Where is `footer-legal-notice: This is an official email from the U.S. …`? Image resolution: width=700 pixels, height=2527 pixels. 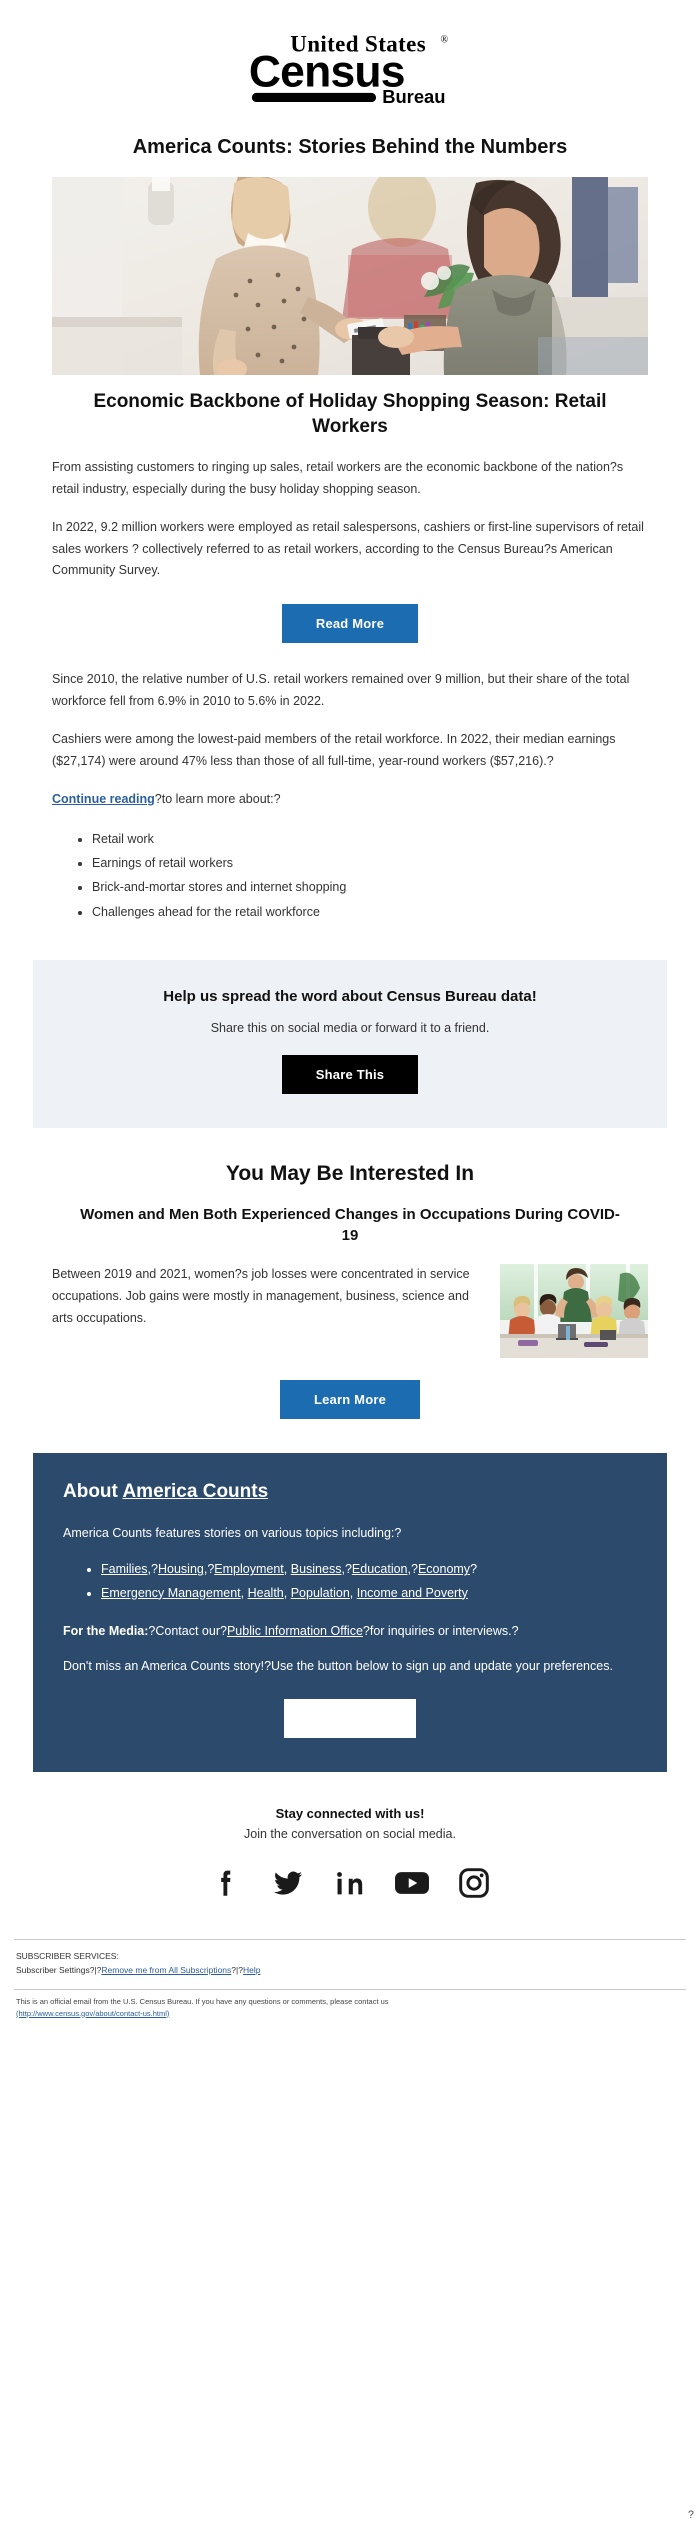
footer-legal-notice: This is an official email from the U.S. … is located at coordinates (350, 2011).